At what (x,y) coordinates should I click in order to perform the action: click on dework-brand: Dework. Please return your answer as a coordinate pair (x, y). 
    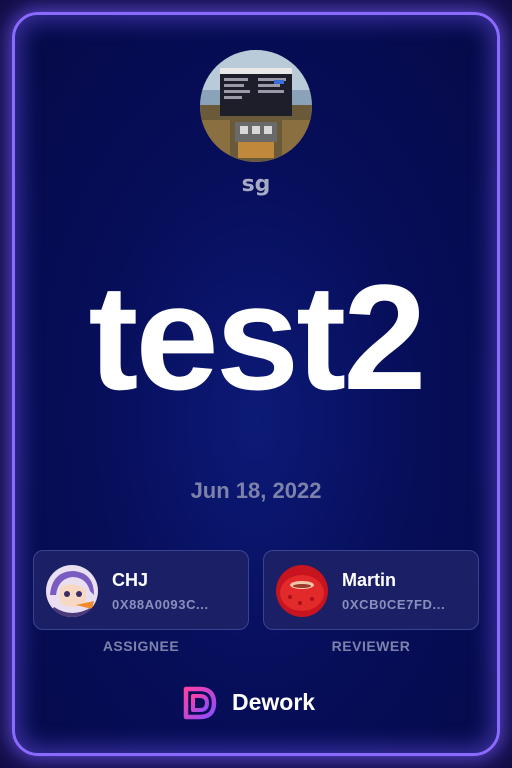
    Looking at the image, I should click on (260, 703).